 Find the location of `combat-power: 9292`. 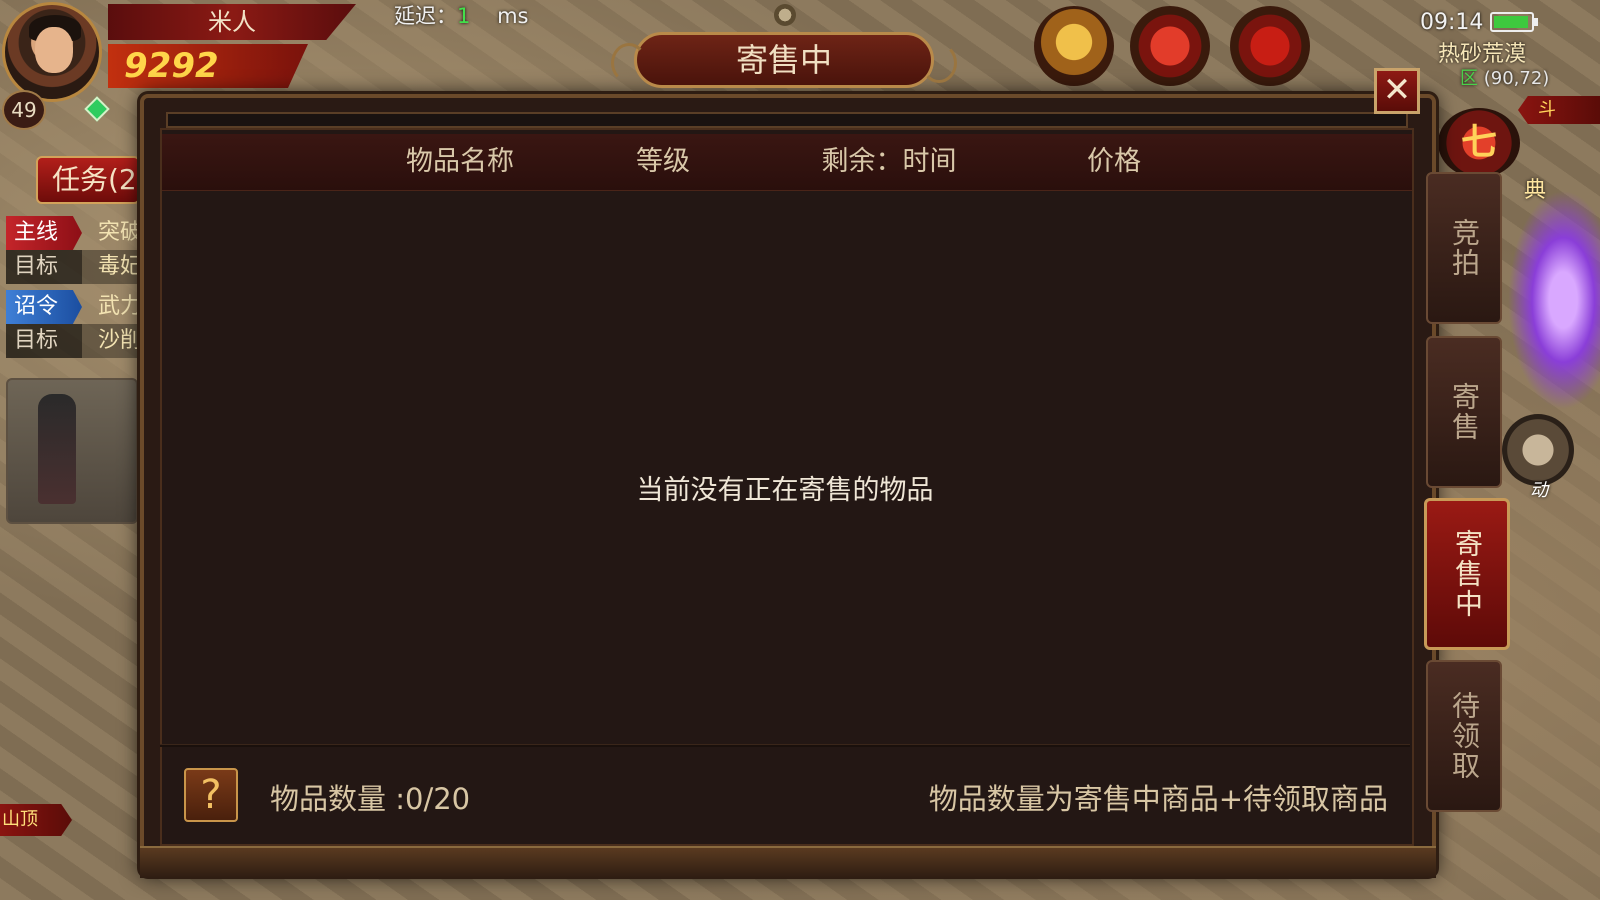

combat-power: 9292 is located at coordinates (208, 66).